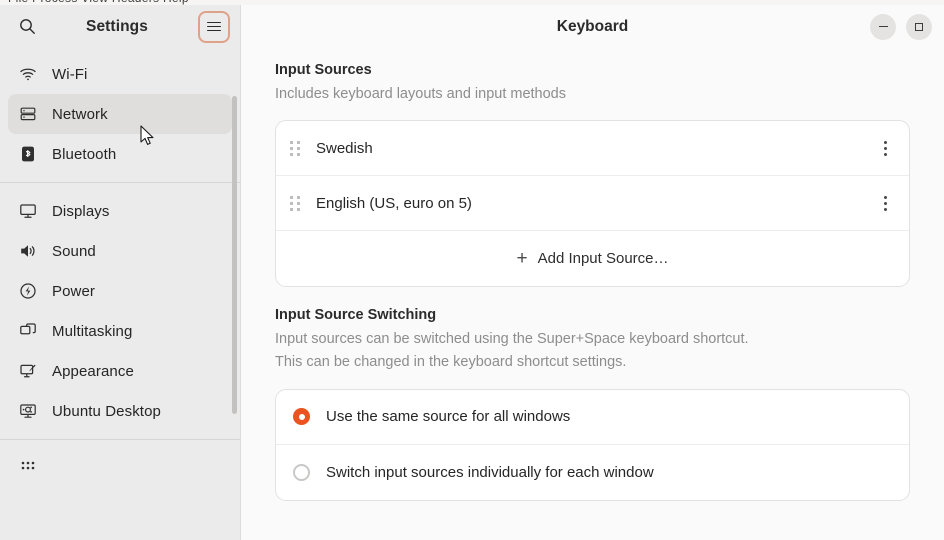 This screenshot has width=944, height=540. What do you see at coordinates (394, 203) in the screenshot?
I see `input-source-label: English (US, euro on 5)` at bounding box center [394, 203].